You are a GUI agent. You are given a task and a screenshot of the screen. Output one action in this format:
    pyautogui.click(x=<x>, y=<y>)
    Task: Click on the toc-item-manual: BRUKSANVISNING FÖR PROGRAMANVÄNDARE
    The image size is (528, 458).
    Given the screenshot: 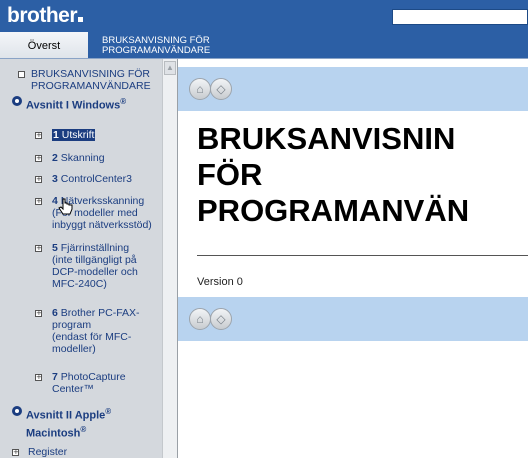 What is the action you would take?
    pyautogui.click(x=95, y=80)
    